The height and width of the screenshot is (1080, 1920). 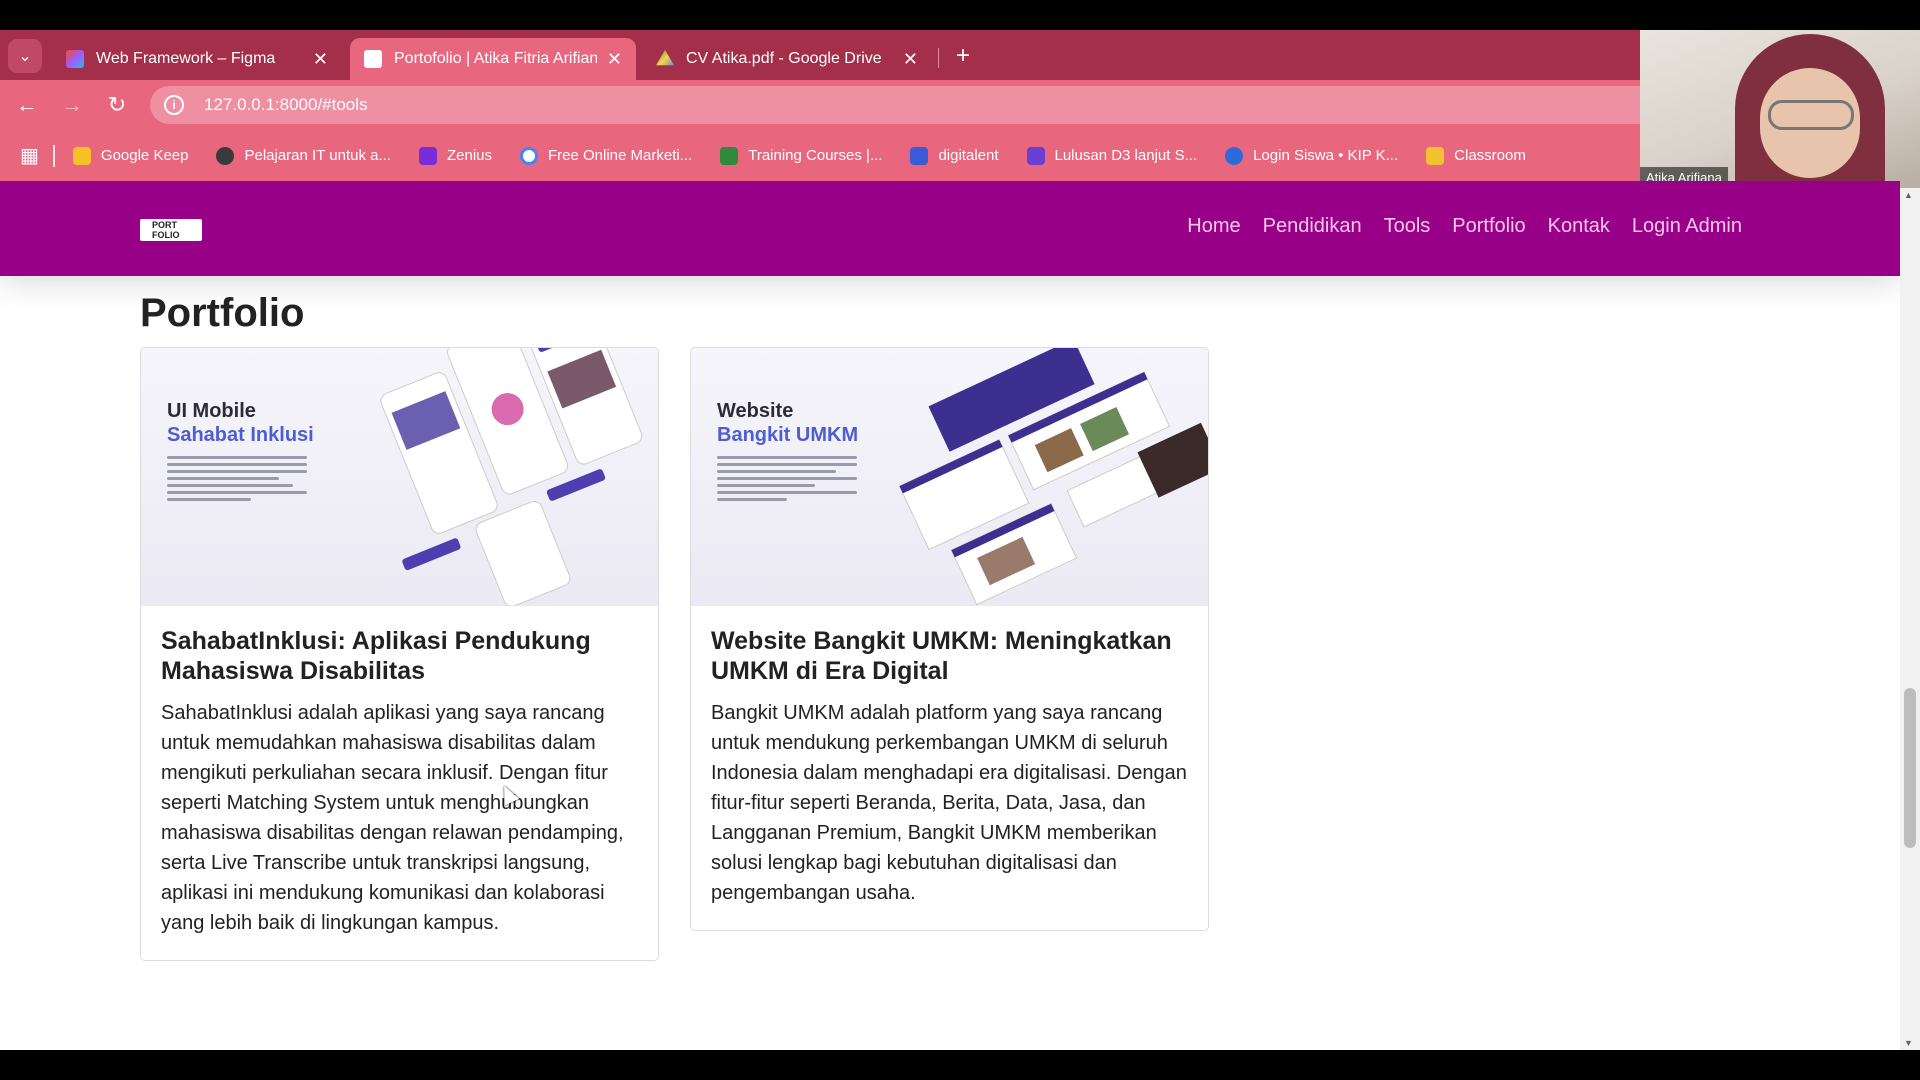 What do you see at coordinates (171, 230) in the screenshot?
I see `site-logo: PORT FOLIO` at bounding box center [171, 230].